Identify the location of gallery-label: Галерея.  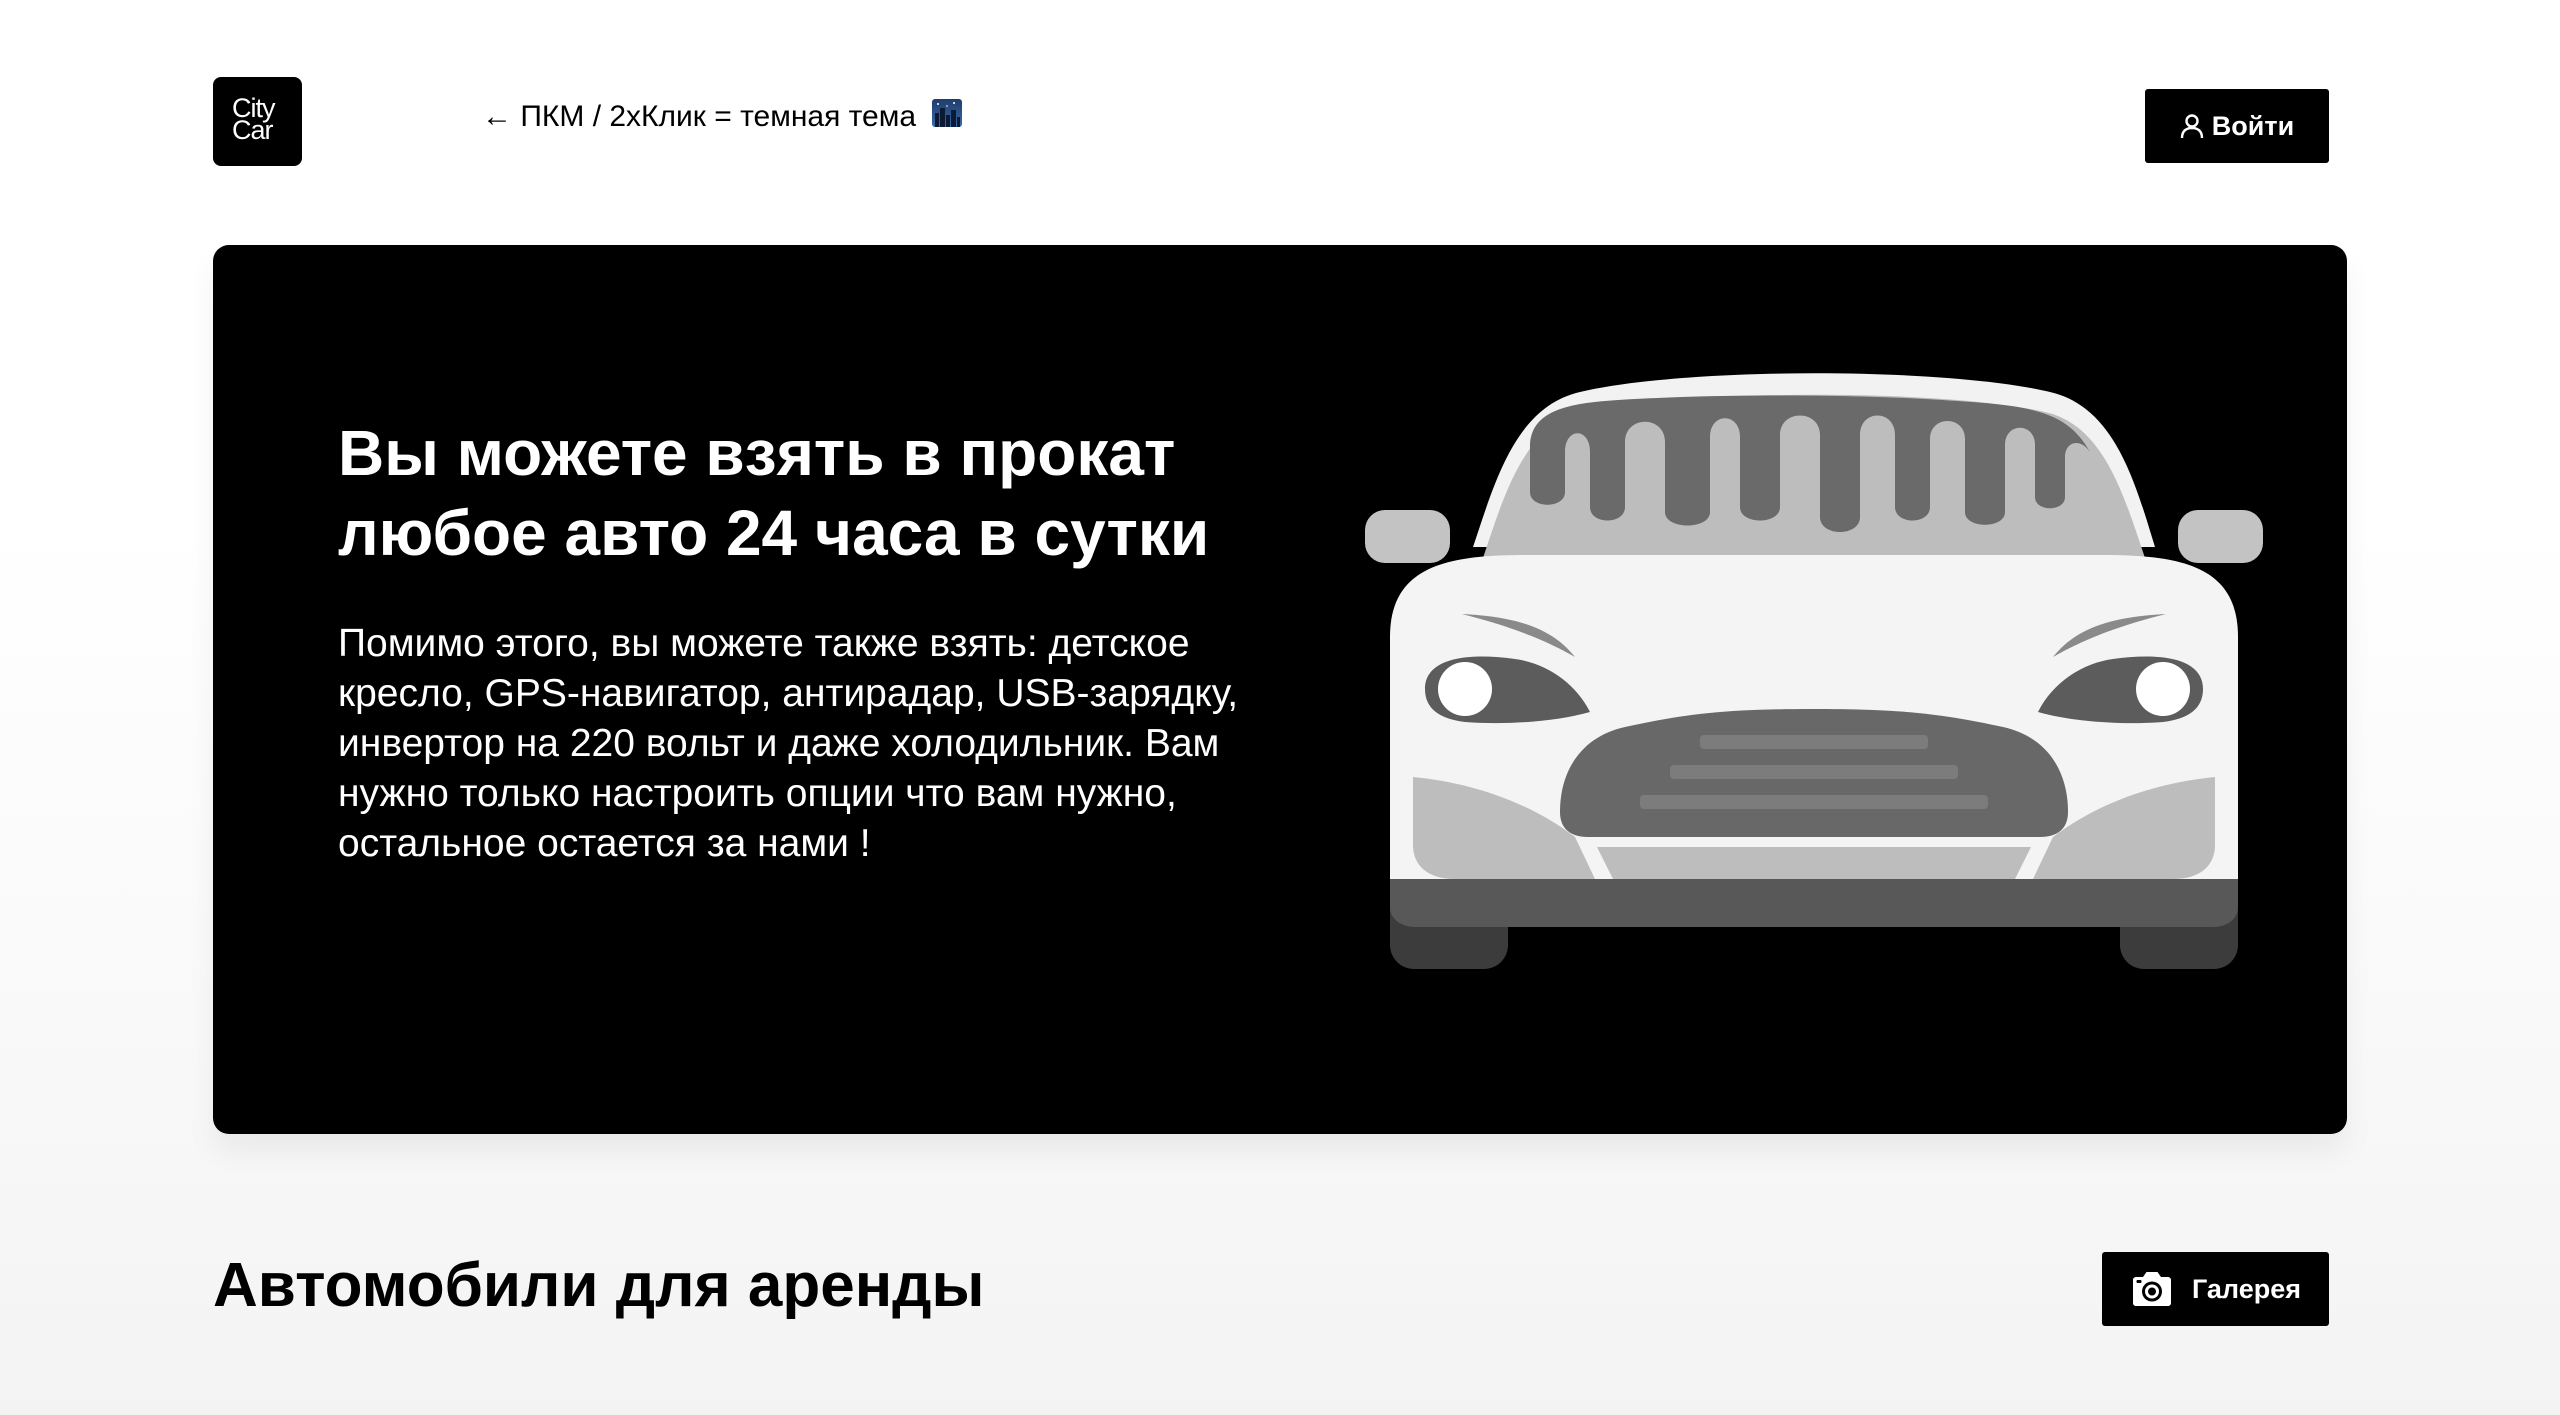
(2246, 1288).